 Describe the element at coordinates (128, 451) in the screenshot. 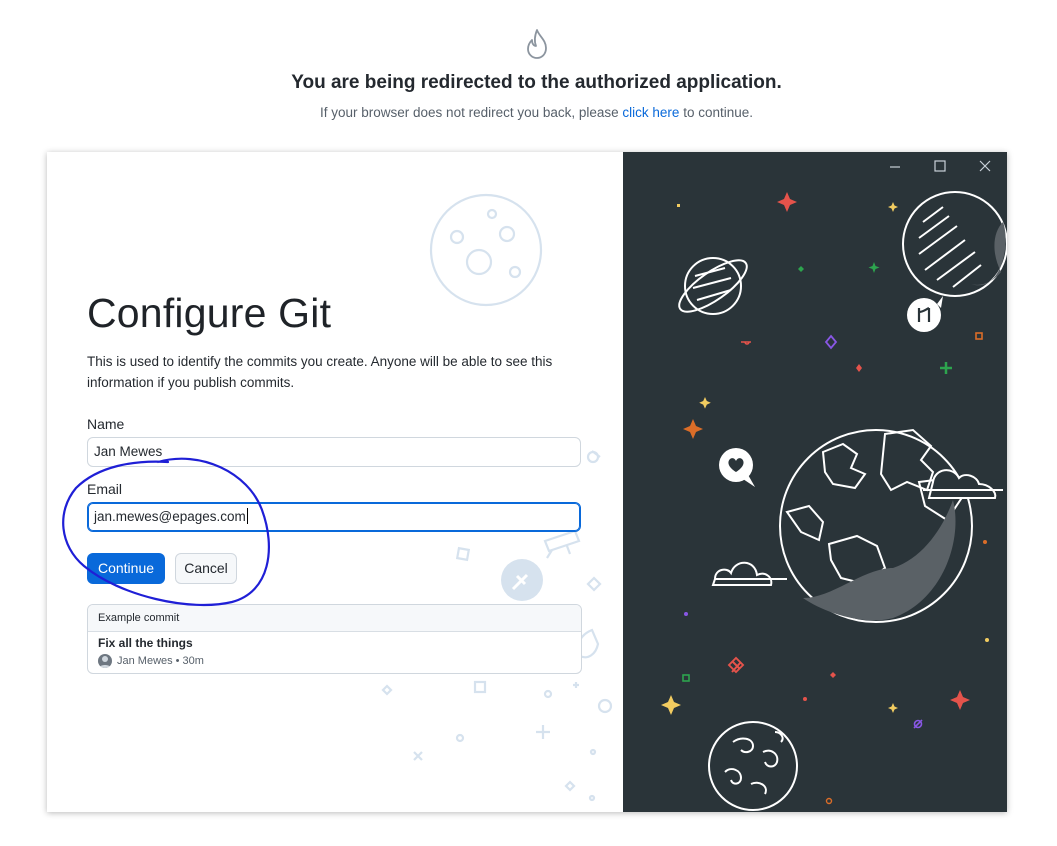

I see `name-field-value: Jan Mewes` at that location.